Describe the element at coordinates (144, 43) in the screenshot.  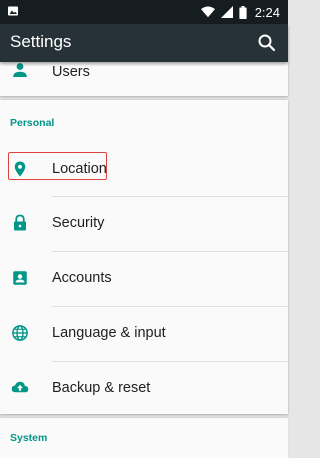
I see `app-bar: Settings` at that location.